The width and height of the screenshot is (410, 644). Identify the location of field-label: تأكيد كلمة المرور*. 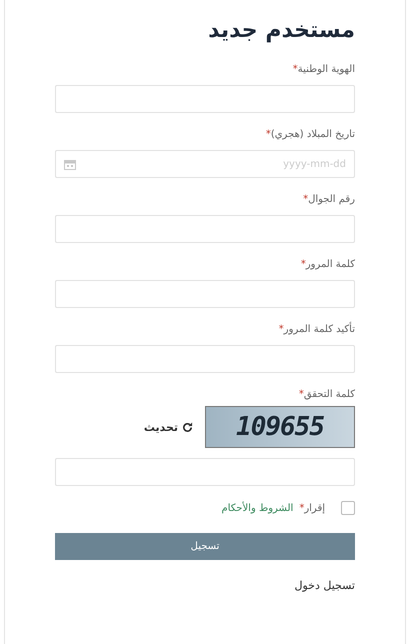
(205, 330).